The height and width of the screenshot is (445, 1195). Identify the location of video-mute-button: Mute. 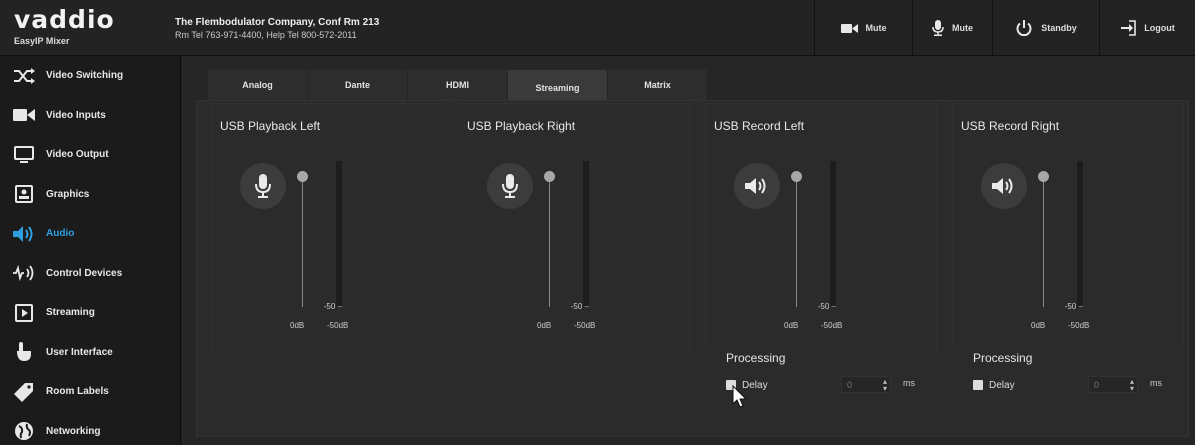
(863, 28).